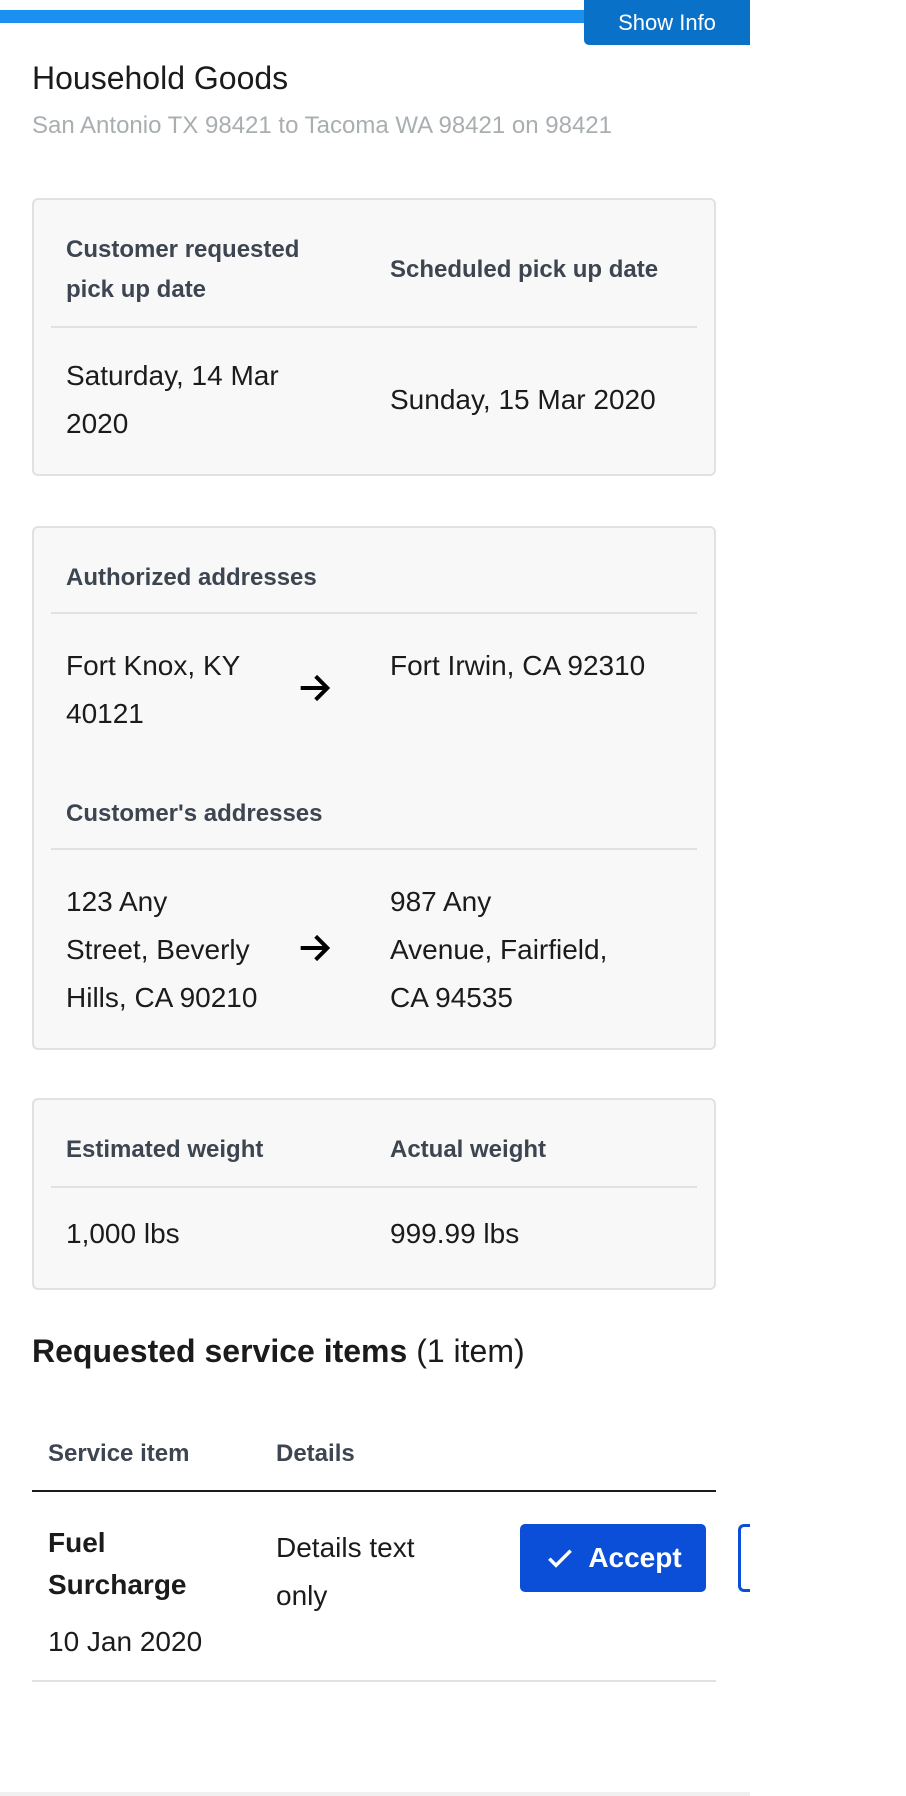 The height and width of the screenshot is (1796, 906). Describe the element at coordinates (165, 1149) in the screenshot. I see `estimated-weight-header: Estimated weight` at that location.